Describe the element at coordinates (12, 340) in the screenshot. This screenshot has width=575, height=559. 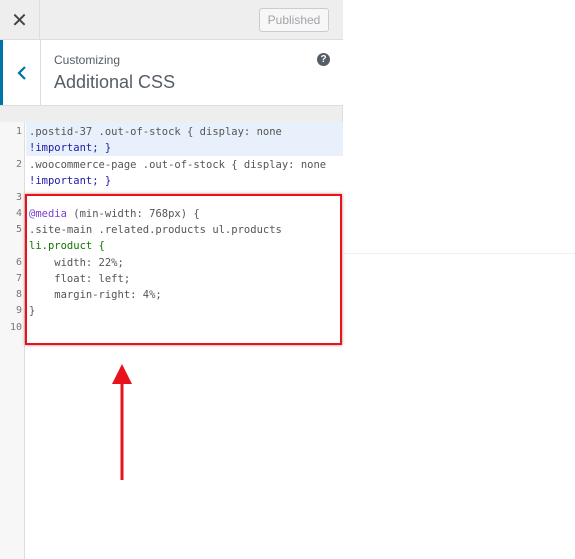
I see `line-number-gutter: 1 2 3 4 5 6 7 8 9 10` at that location.